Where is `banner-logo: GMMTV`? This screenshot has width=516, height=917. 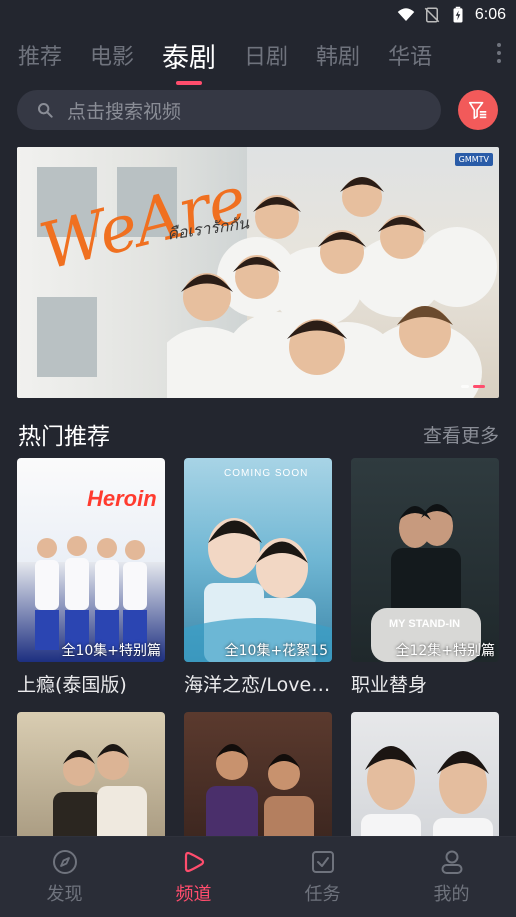
banner-logo: GMMTV is located at coordinates (473, 159).